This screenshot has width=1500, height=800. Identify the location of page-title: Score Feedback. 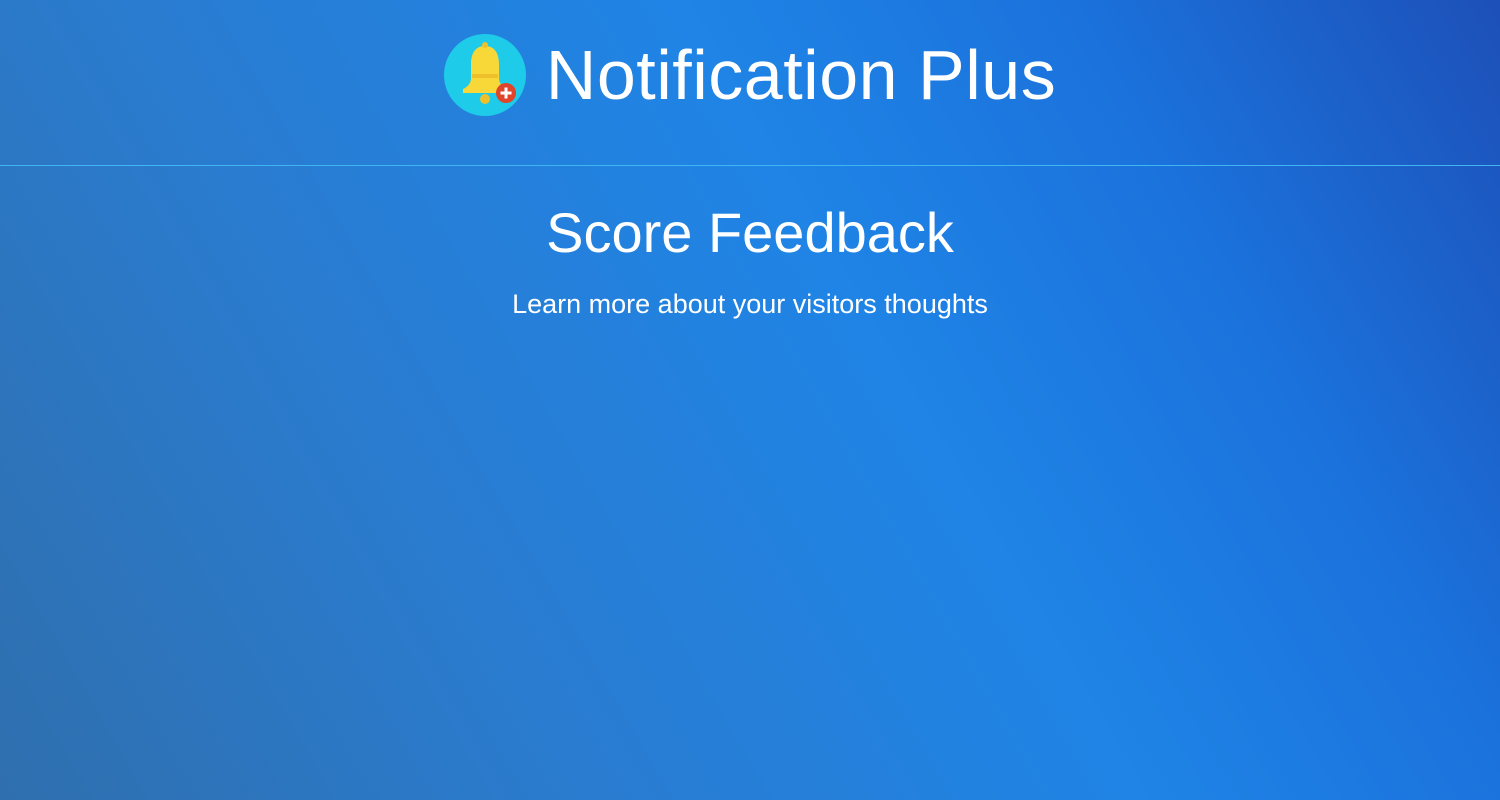
(750, 232).